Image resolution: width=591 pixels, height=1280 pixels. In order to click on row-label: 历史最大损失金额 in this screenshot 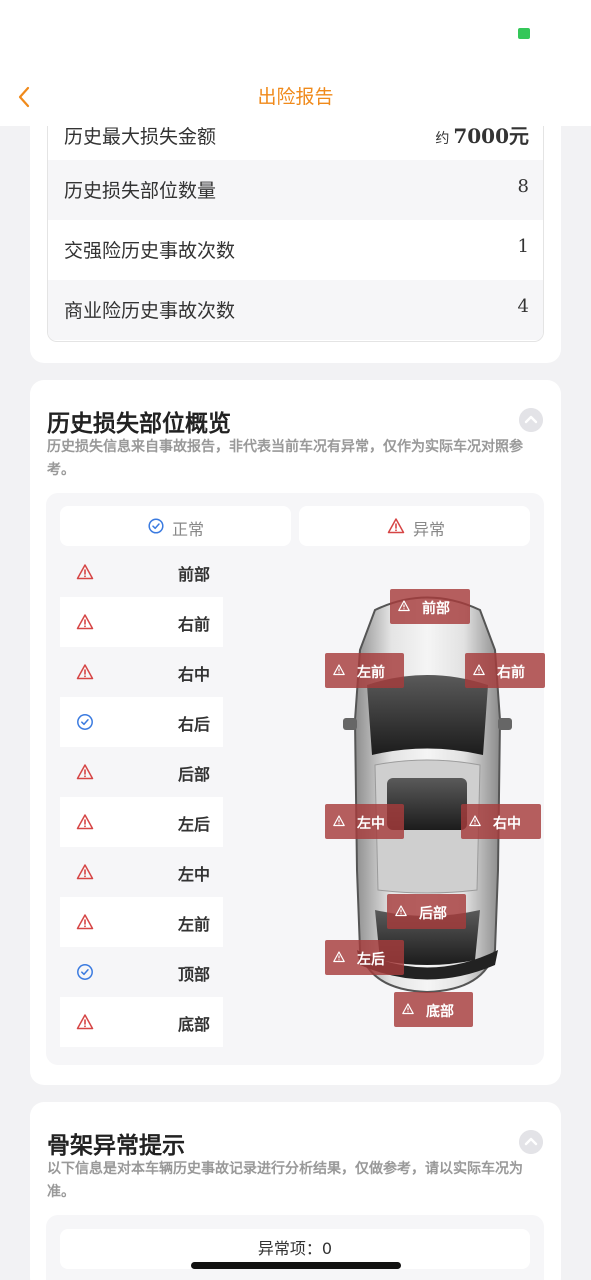, I will do `click(140, 137)`.